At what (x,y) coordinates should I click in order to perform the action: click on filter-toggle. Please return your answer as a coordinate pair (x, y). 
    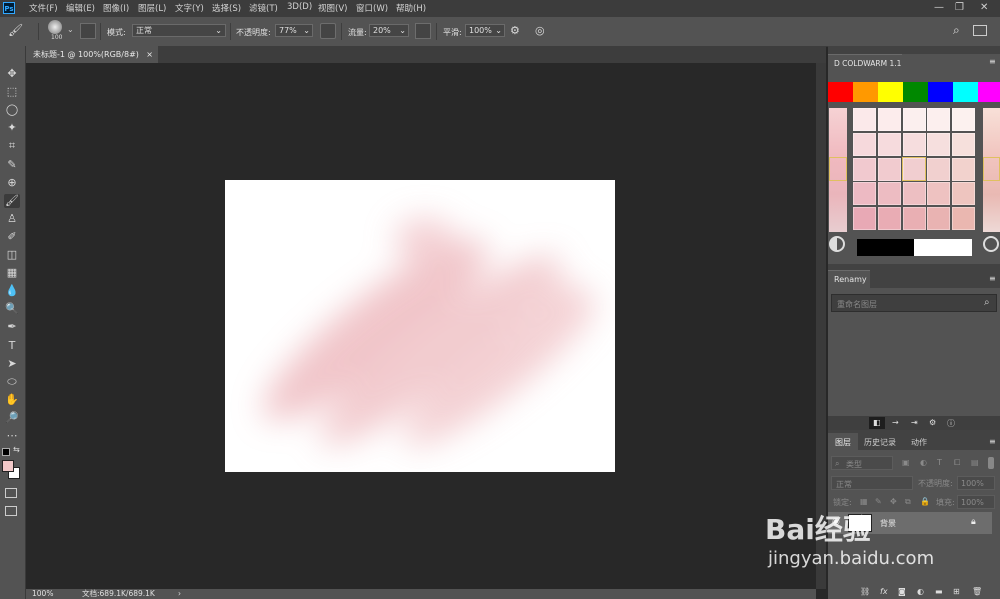
    Looking at the image, I should click on (991, 463).